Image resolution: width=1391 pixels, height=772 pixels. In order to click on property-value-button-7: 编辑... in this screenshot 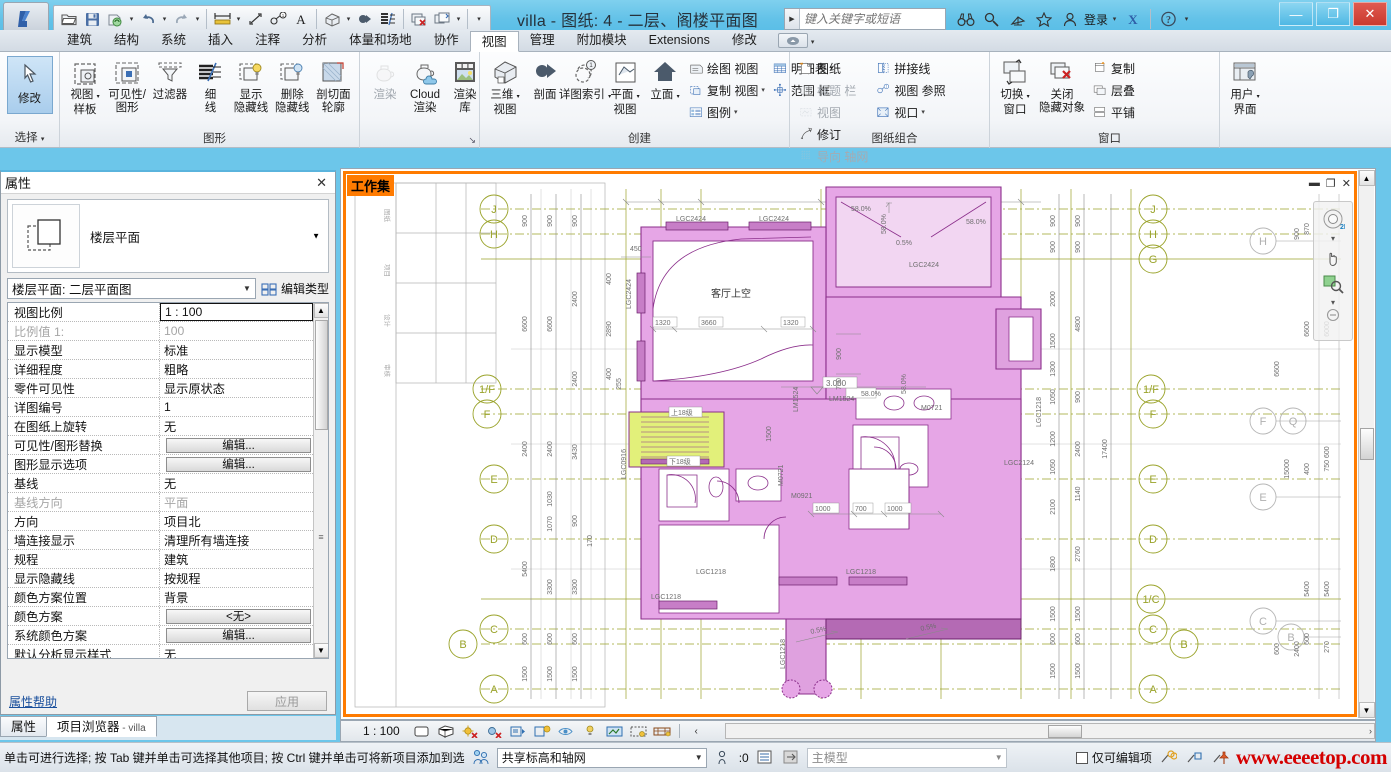, I will do `click(238, 445)`.